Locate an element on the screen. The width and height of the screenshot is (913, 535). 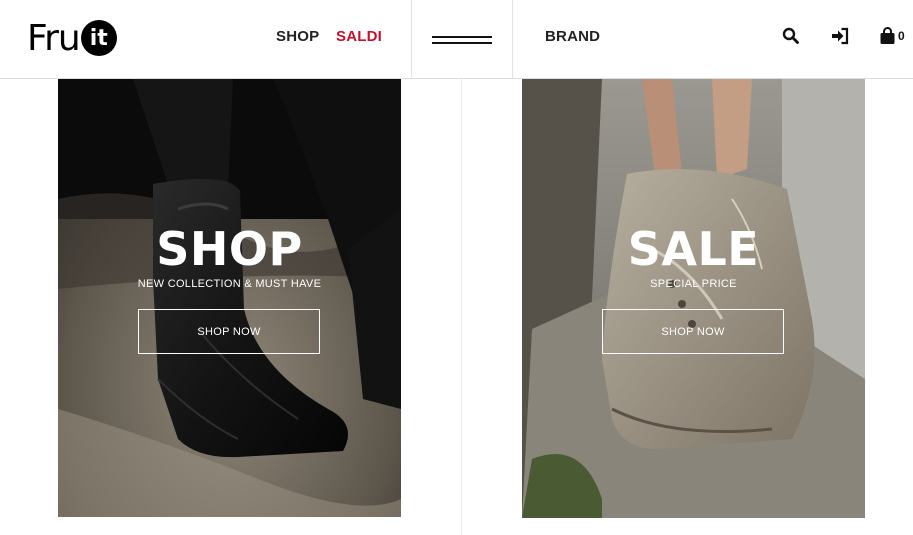
nav-brand-link: BRAND is located at coordinates (572, 36).